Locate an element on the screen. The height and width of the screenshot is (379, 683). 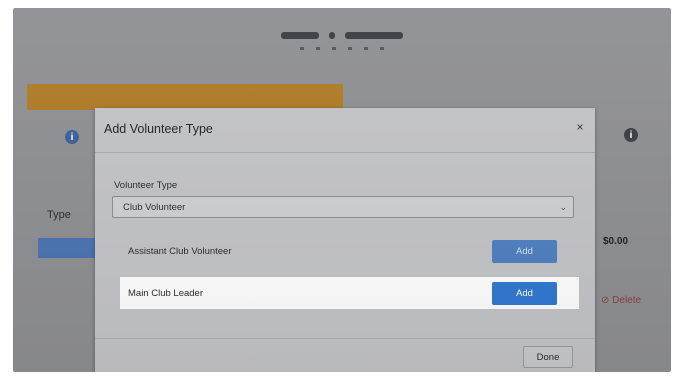
volunteer-option-row: Main Club Leader Add is located at coordinates (349, 293).